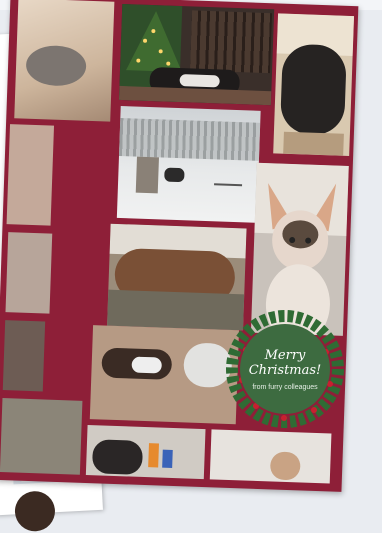 This screenshot has height=533, width=382. I want to click on photo-dogs-on-carpet, so click(164, 375).